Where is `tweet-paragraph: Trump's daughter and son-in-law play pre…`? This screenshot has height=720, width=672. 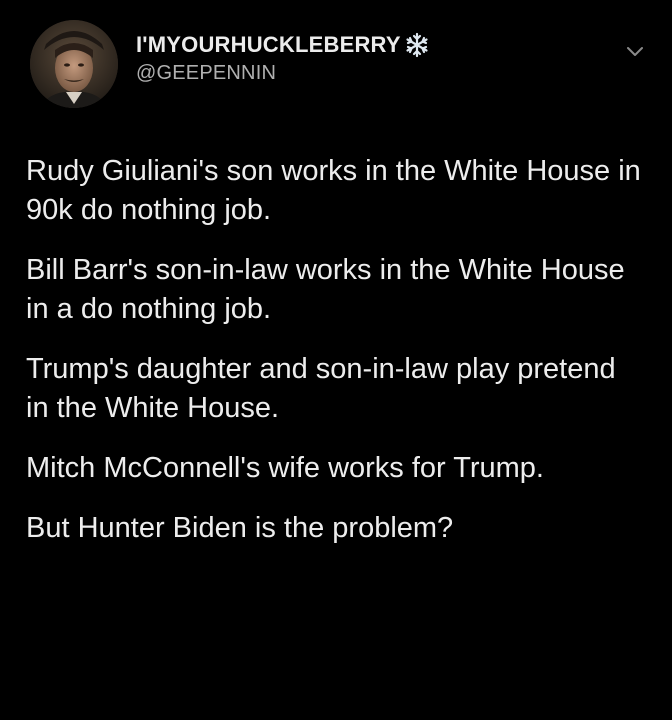
tweet-paragraph: Trump's daughter and son-in-law play pre… is located at coordinates (321, 388).